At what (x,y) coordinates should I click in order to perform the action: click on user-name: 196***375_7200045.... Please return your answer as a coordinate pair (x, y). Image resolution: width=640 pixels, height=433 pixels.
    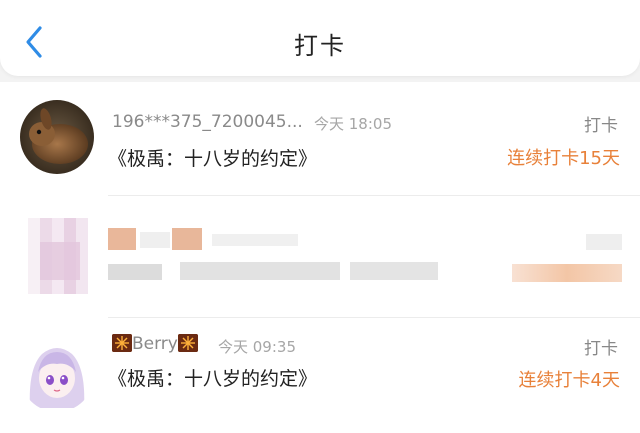
    Looking at the image, I should click on (207, 122).